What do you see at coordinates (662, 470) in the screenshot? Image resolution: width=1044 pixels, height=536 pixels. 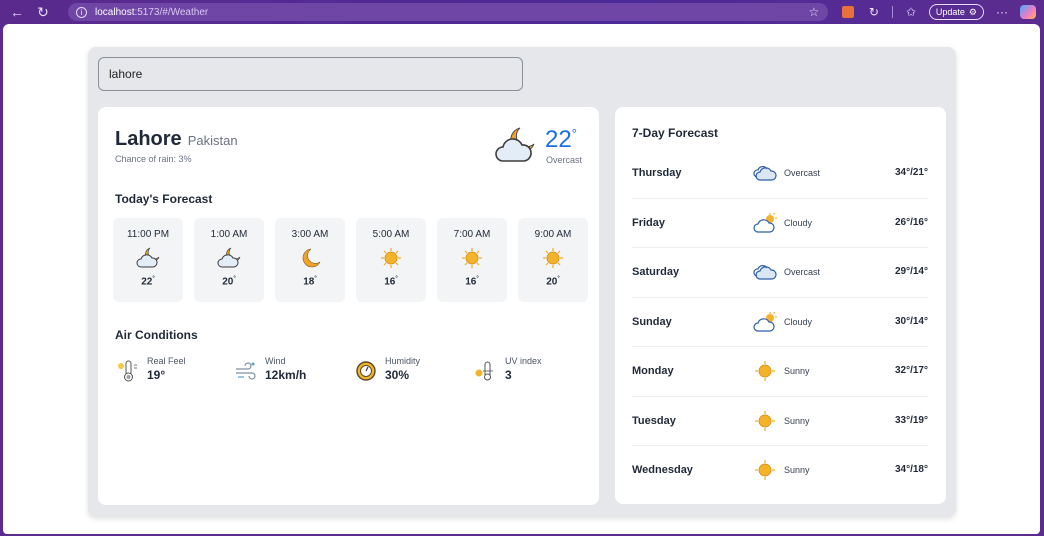 I see `day-name: Wednesday` at bounding box center [662, 470].